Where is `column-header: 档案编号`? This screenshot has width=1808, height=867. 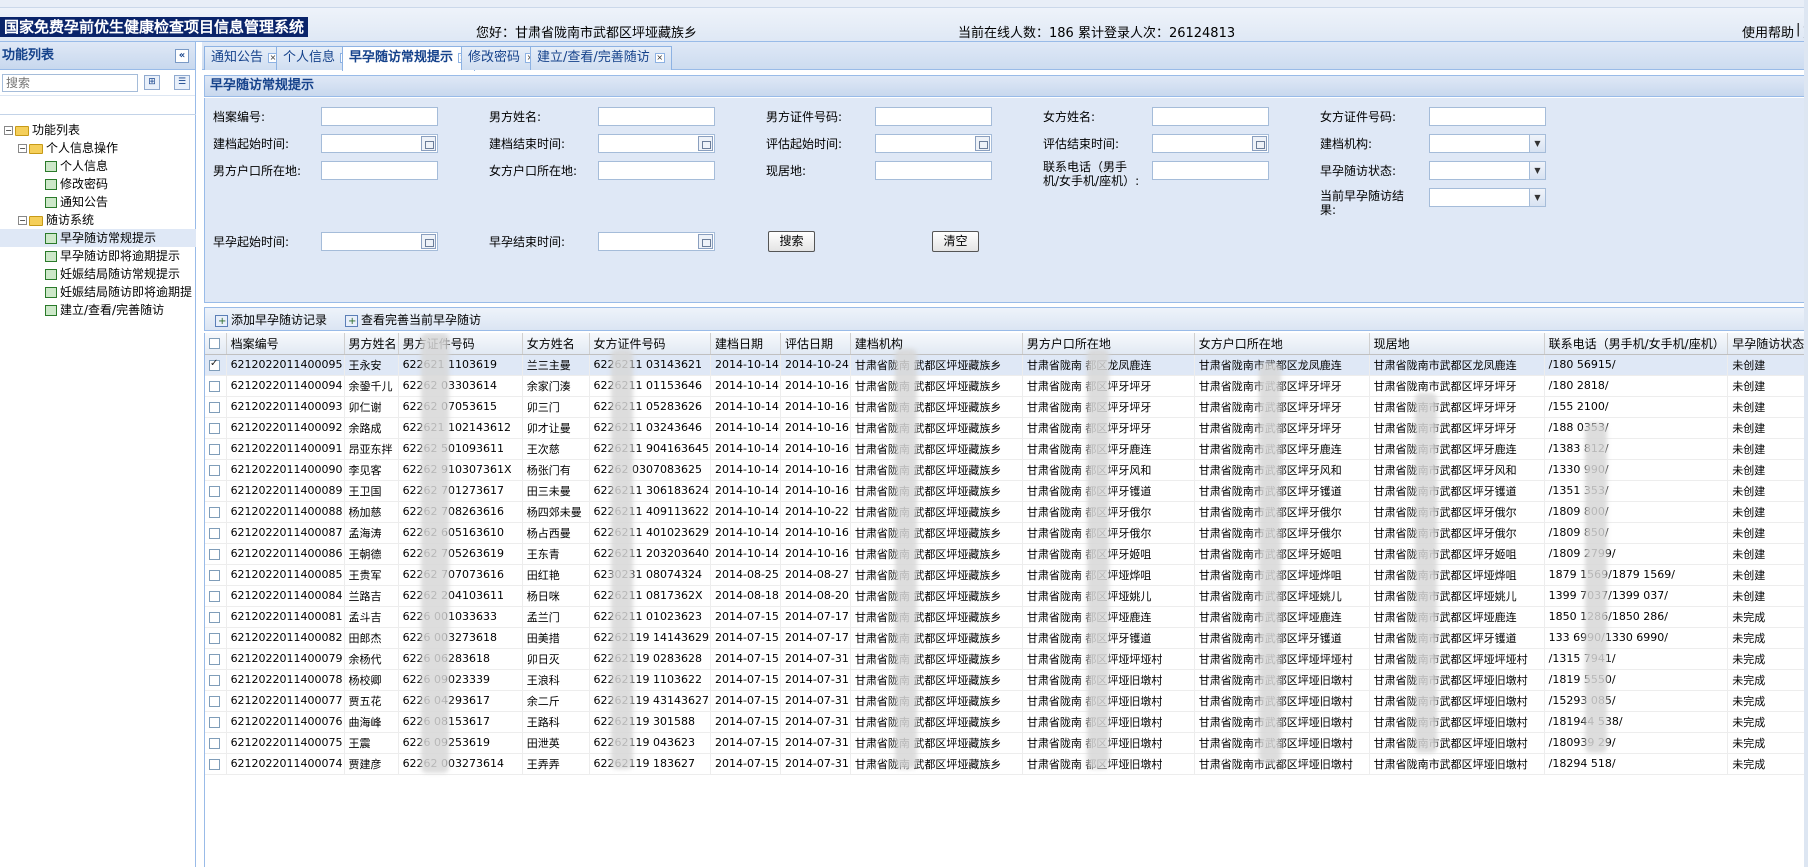
column-header: 档案编号 is located at coordinates (285, 344).